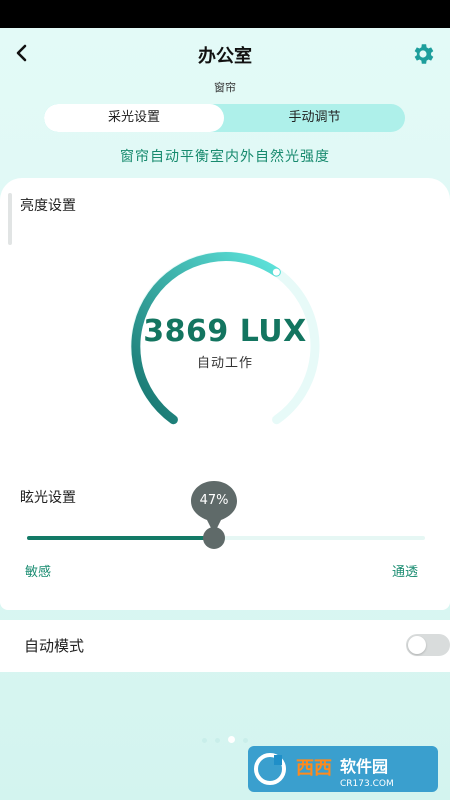  Describe the element at coordinates (417, 645) in the screenshot. I see `toggle-knob` at that location.